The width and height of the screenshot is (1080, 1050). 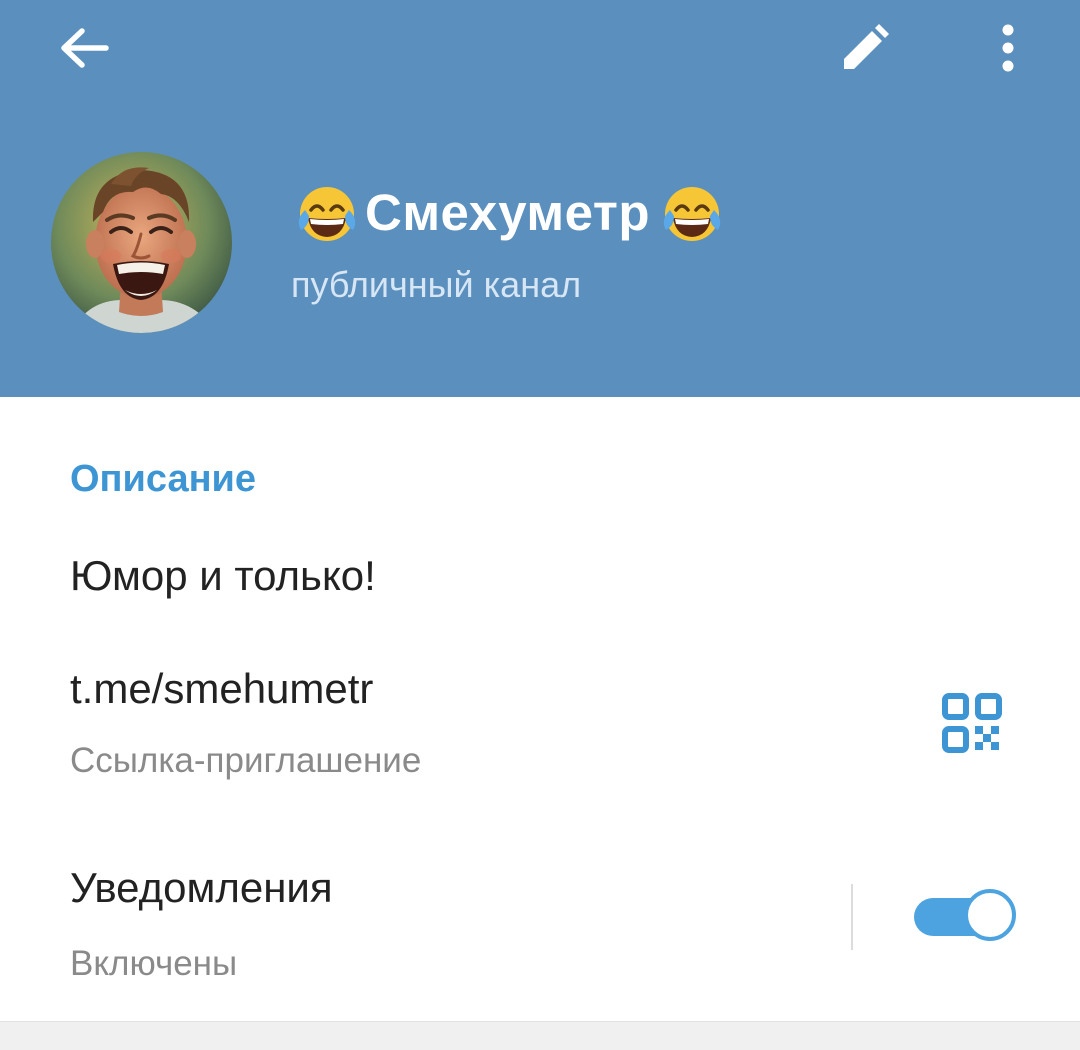 I want to click on notifications-label: Уведомления, so click(x=201, y=887).